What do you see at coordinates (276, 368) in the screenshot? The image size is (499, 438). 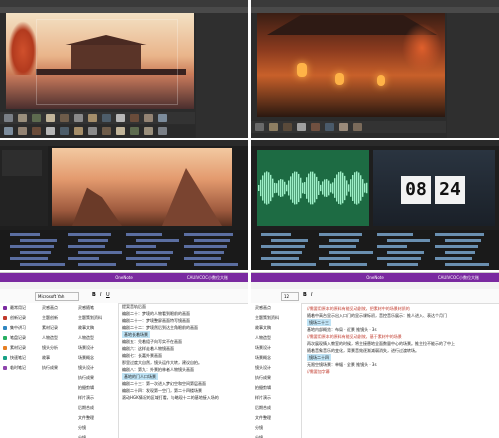 I see `section-item: 镜头设计` at bounding box center [276, 368].